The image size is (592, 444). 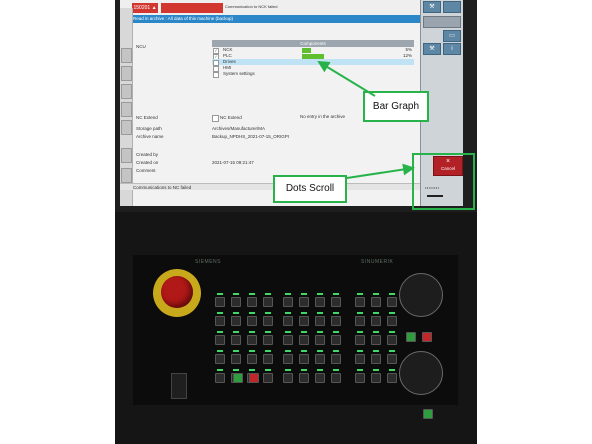 I want to click on brand-sinumerik: SINUMERIK, so click(x=377, y=262).